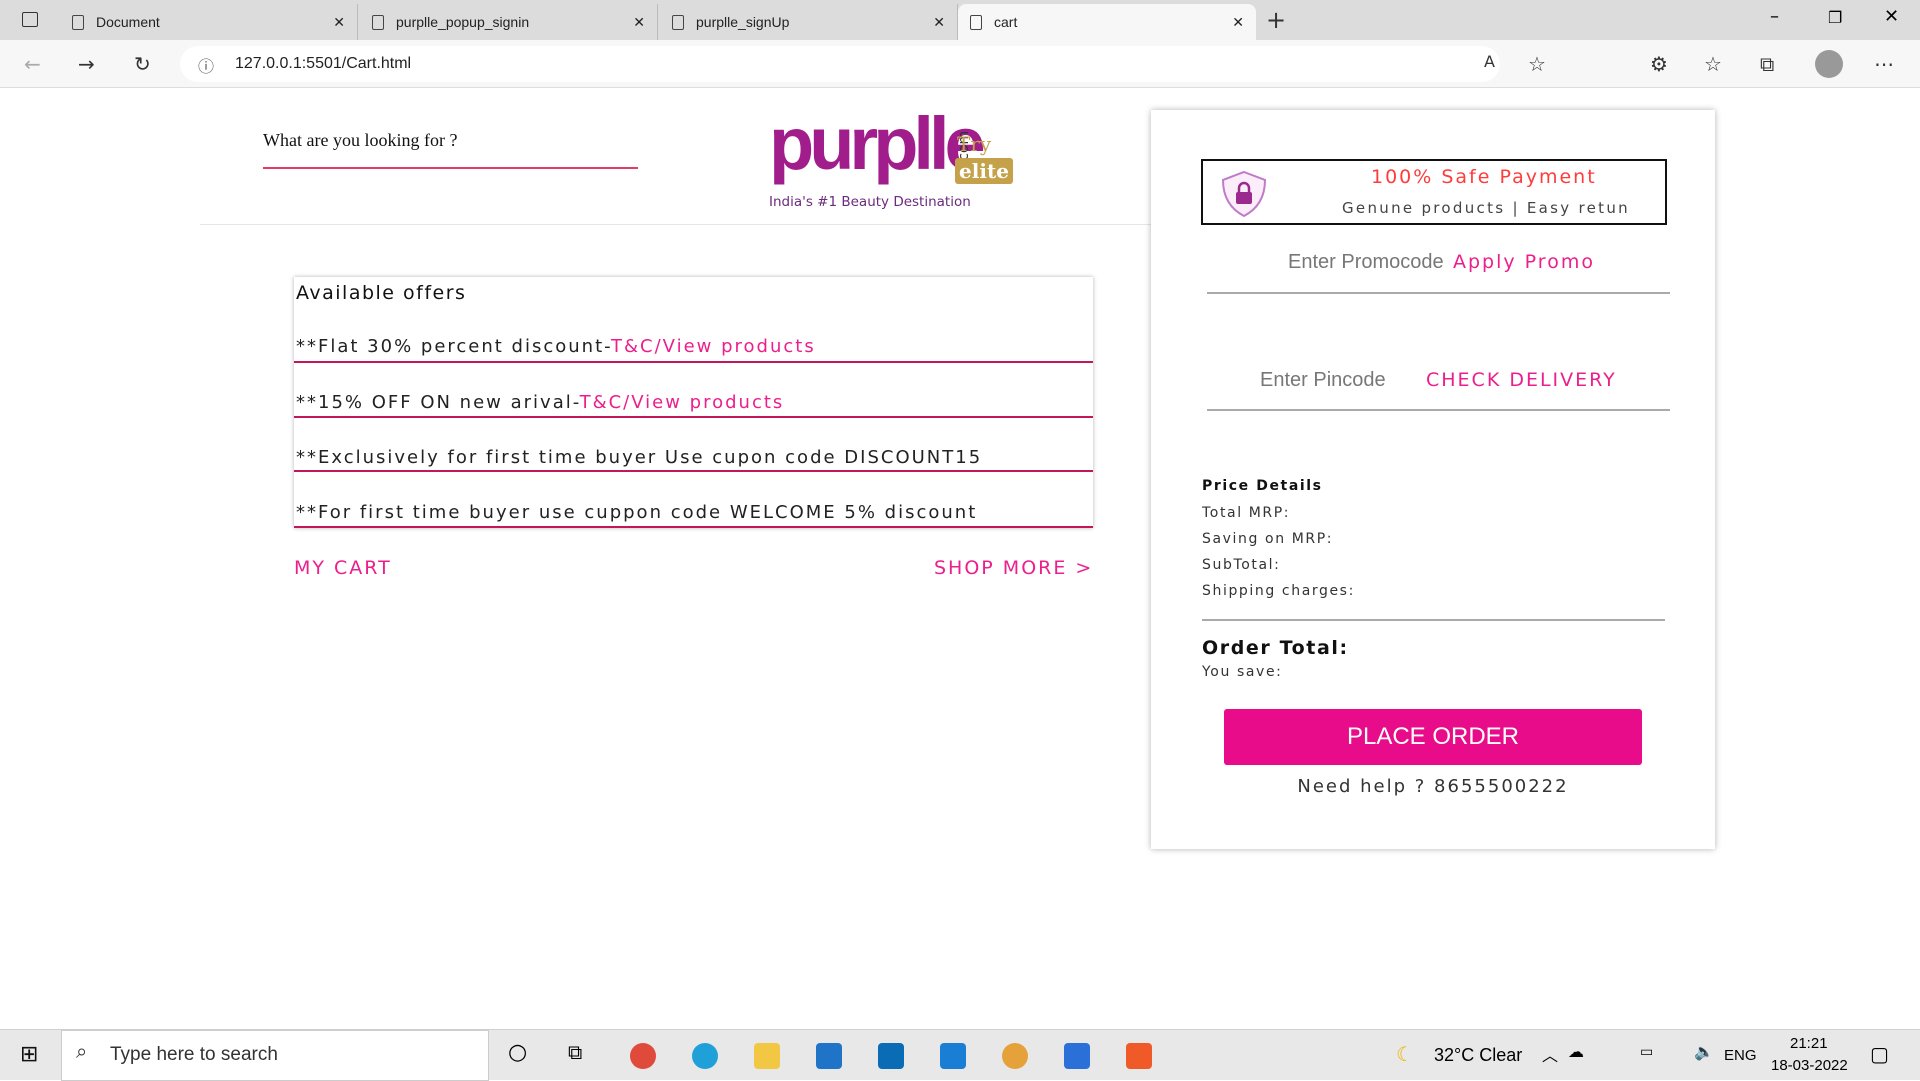 Image resolution: width=1920 pixels, height=1081 pixels. I want to click on promo-field: Enter Promocode Apply Promo, so click(1438, 271).